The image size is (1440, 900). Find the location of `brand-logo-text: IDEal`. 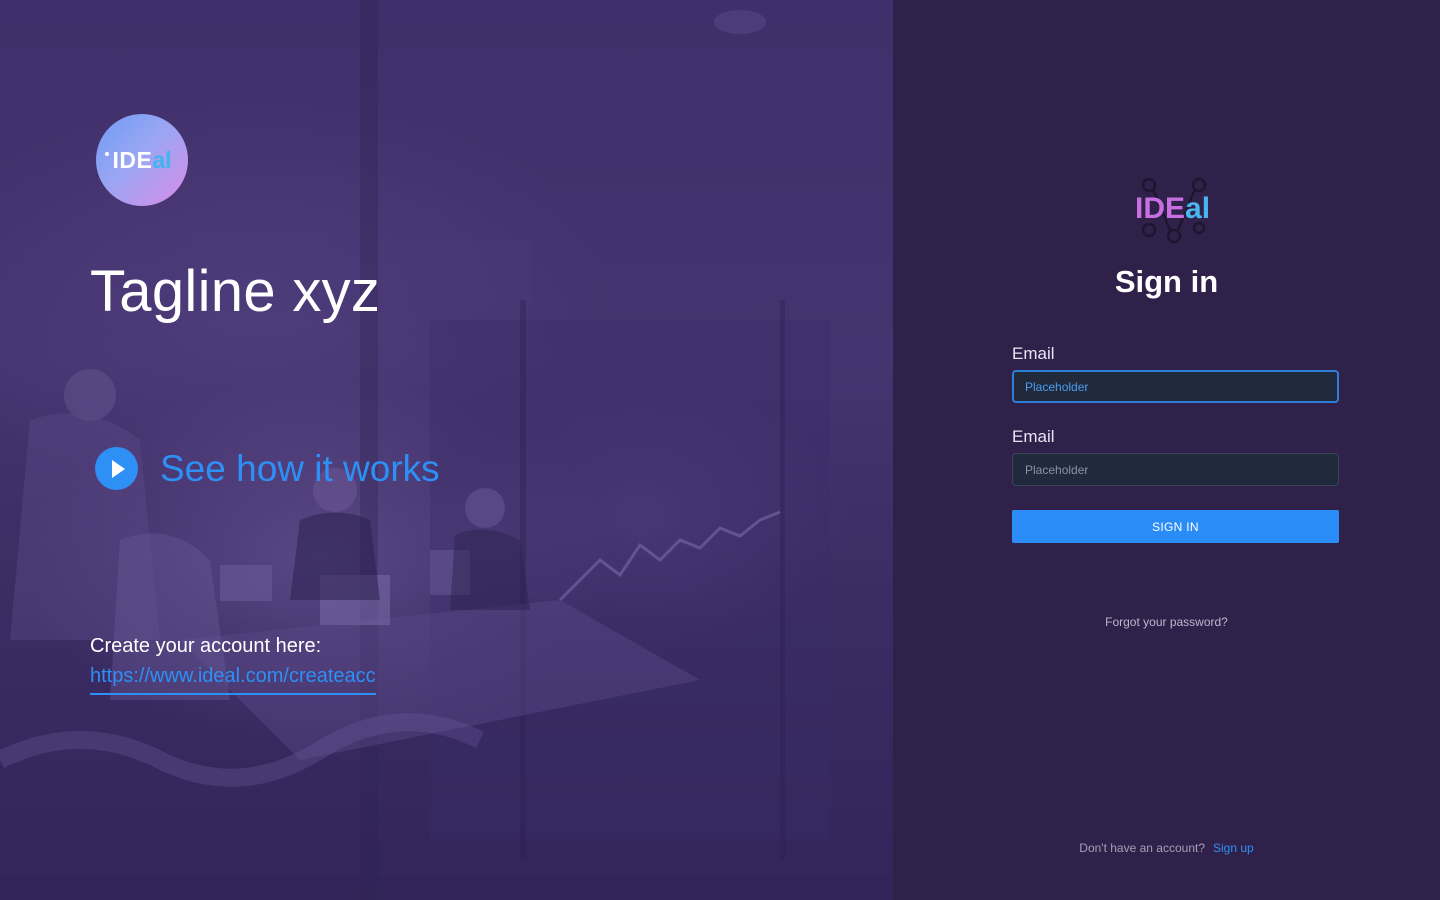

brand-logo-text: IDEal is located at coordinates (1172, 209).